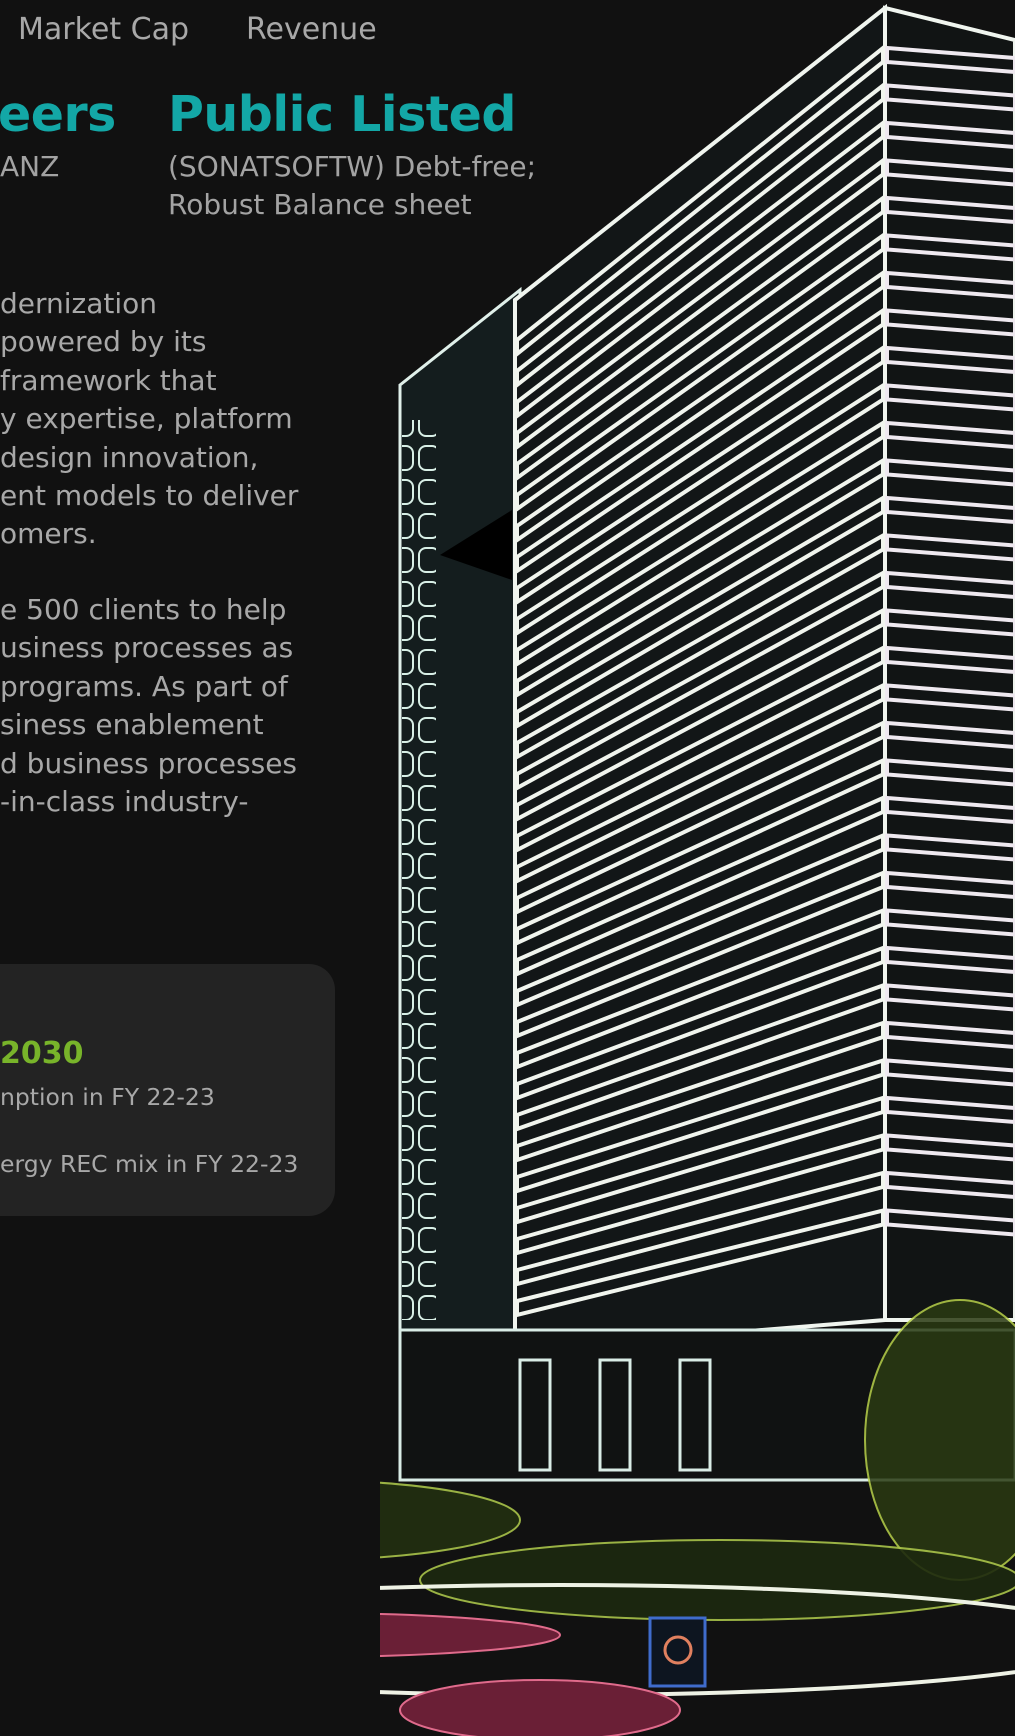 The height and width of the screenshot is (1736, 1015). What do you see at coordinates (149, 496) in the screenshot?
I see `paragraph-line: ent models to deliver` at bounding box center [149, 496].